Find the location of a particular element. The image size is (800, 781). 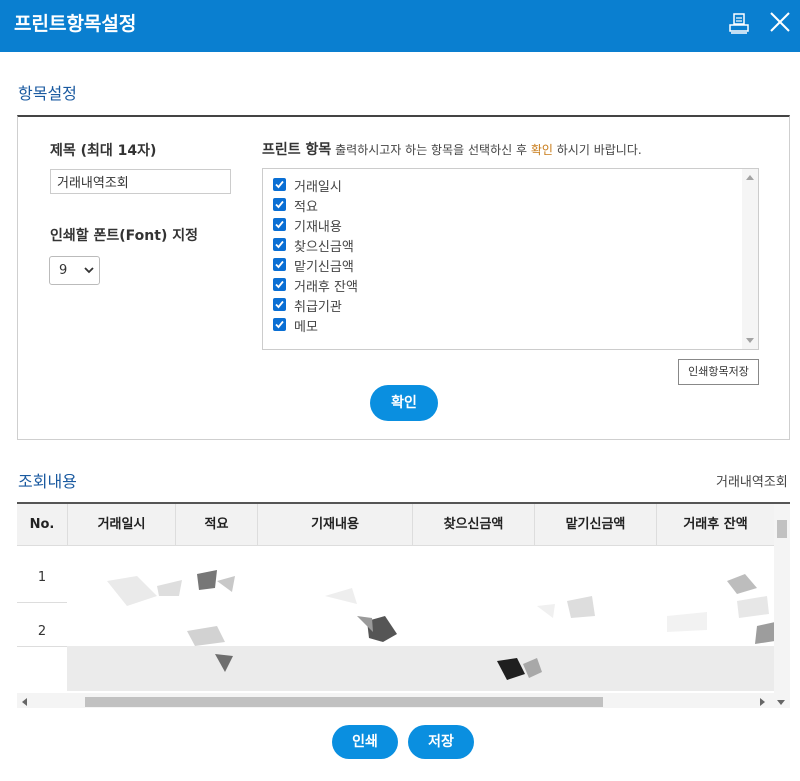

print-items-hint: 프린트 항목 출력하시고자 하는 항목을 선택하신 후 확인 하시기 바랍니다. is located at coordinates (452, 149).